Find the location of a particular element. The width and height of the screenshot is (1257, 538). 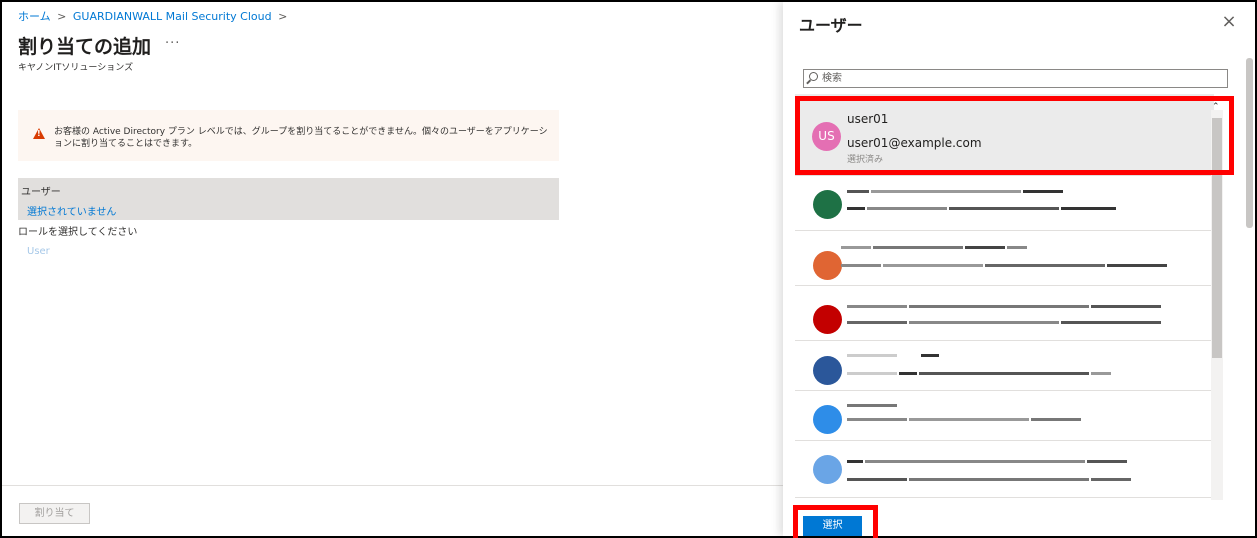

footer-divider is located at coordinates (392, 485).